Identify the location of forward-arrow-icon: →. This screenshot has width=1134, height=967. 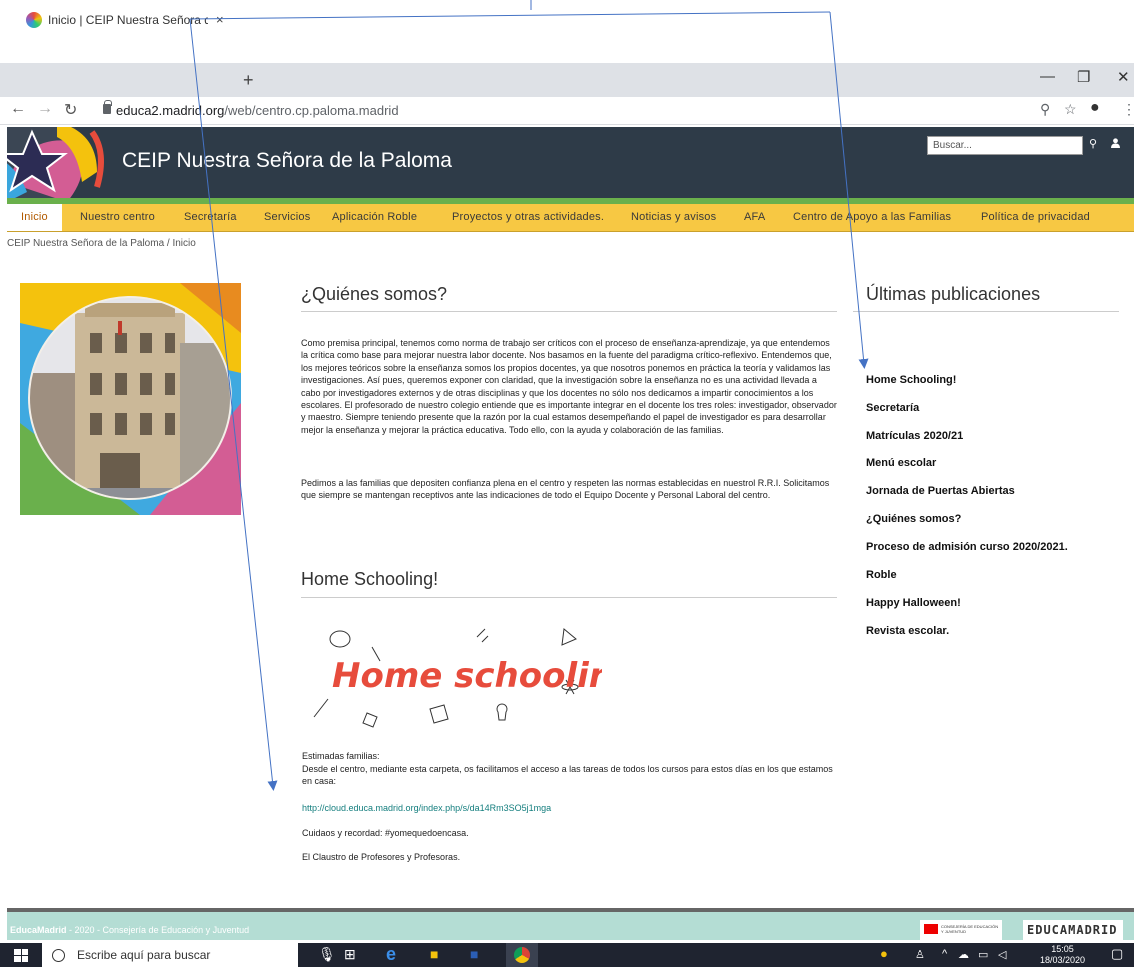
(45, 109).